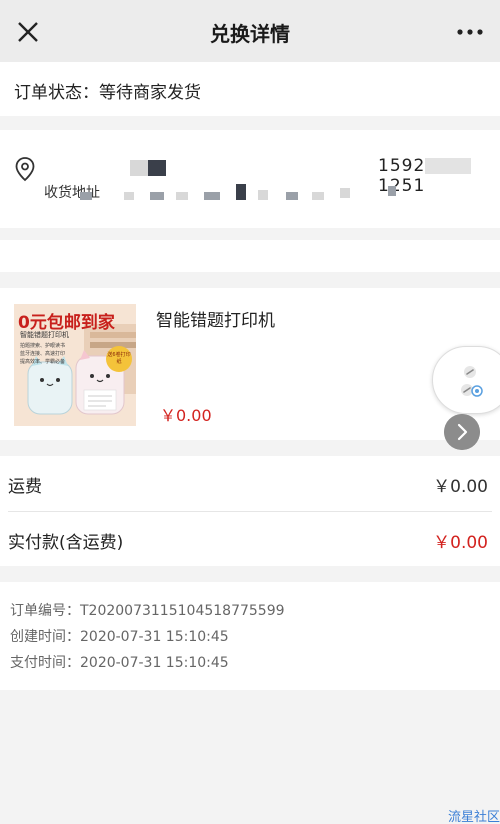 Image resolution: width=500 pixels, height=824 pixels. What do you see at coordinates (250, 483) in the screenshot?
I see `shipping-row: 运费 ￥0.00` at bounding box center [250, 483].